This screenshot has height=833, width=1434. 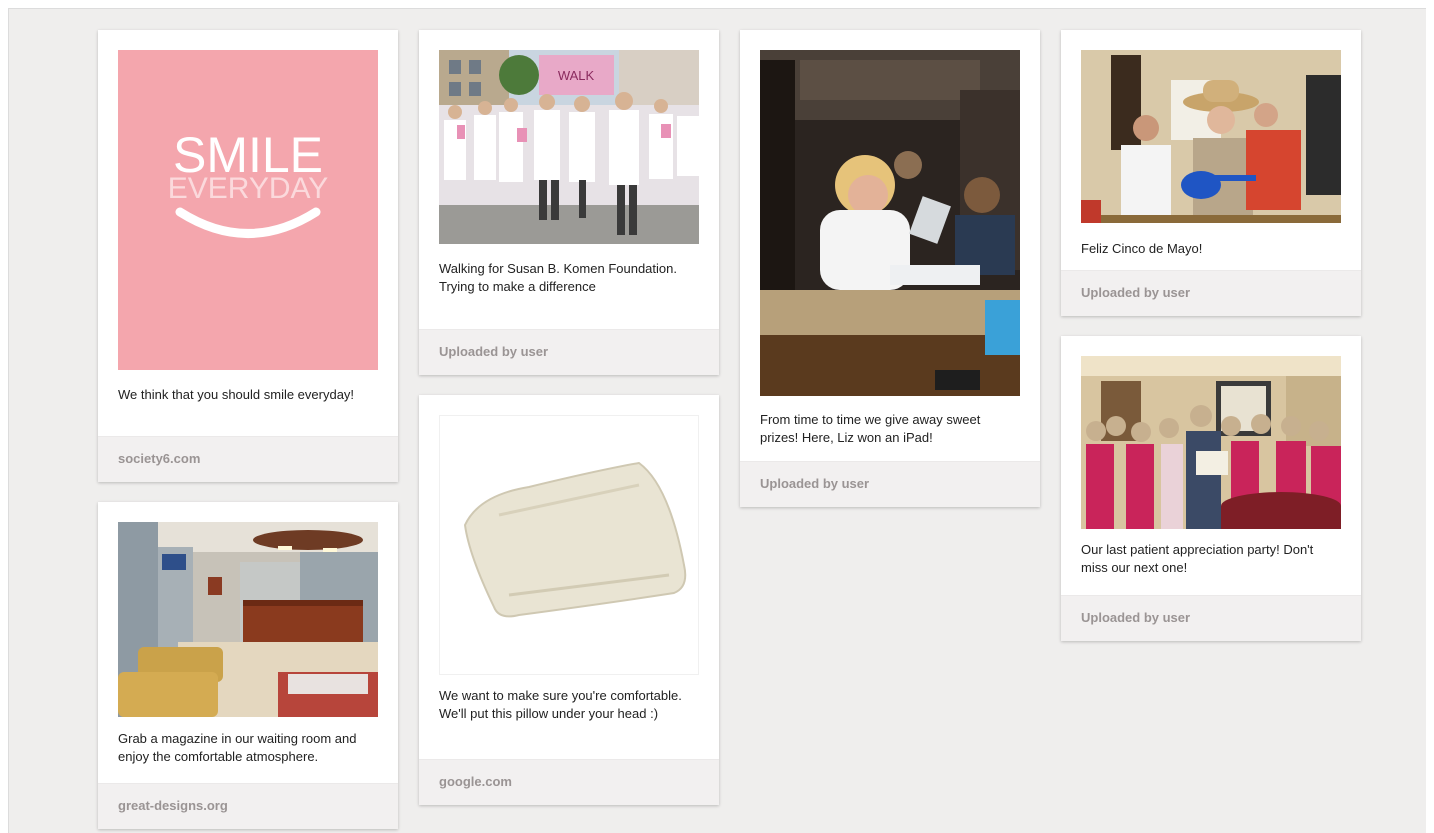 I want to click on pin-image-ipad, so click(x=890, y=223).